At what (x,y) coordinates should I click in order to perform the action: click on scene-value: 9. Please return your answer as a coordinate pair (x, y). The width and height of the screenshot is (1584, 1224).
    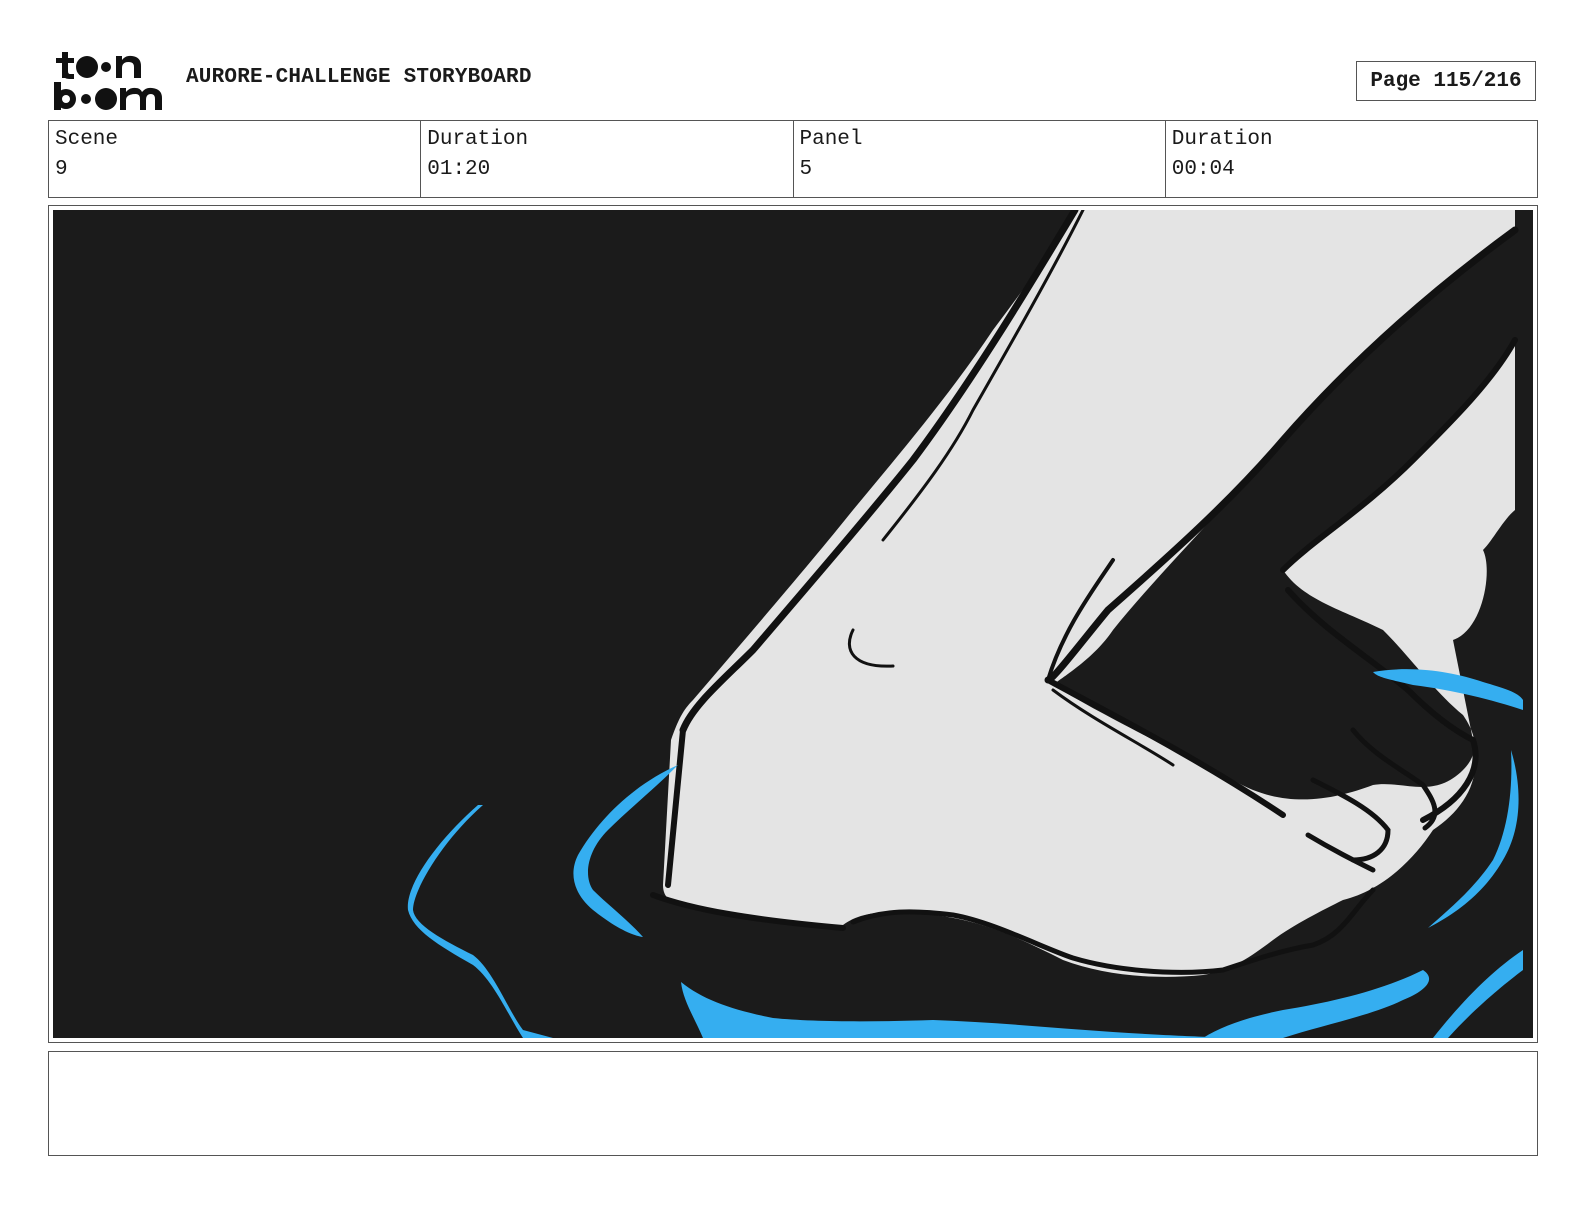
    Looking at the image, I should click on (61, 169).